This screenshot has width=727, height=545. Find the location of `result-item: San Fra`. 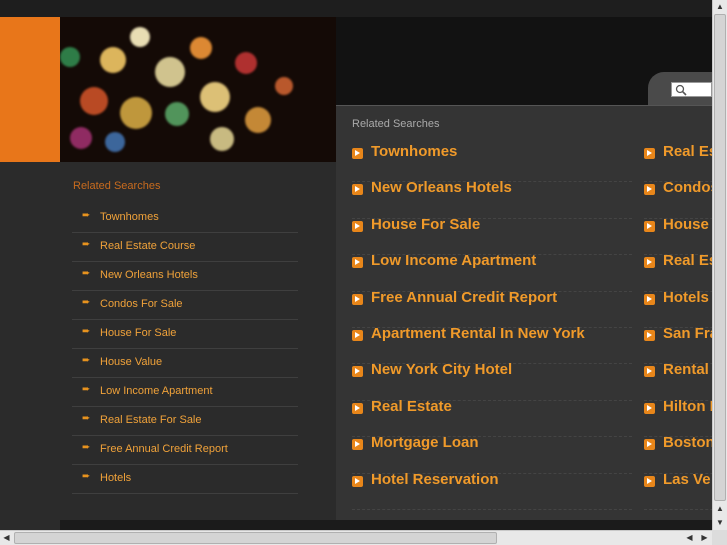

result-item: San Fra is located at coordinates (678, 345).